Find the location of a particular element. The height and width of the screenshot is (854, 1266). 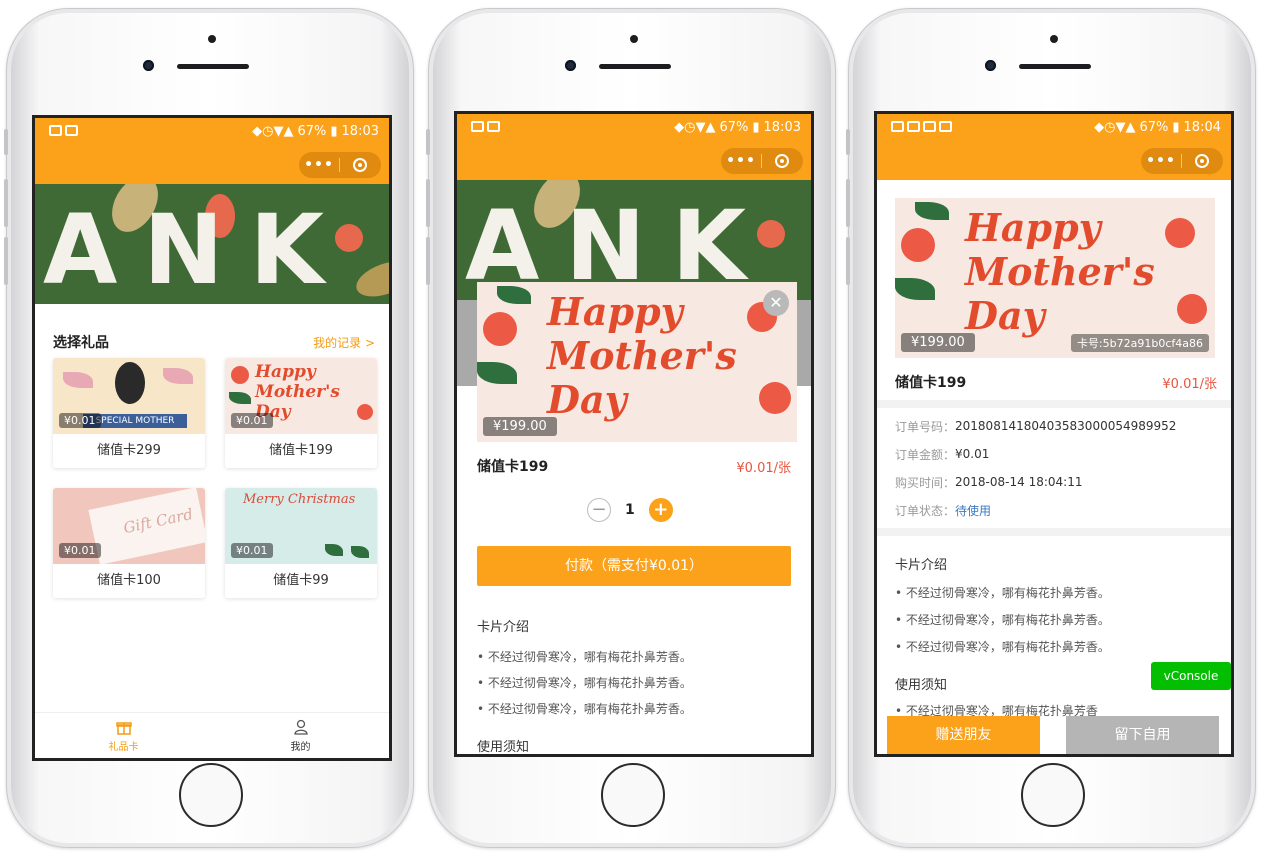

close-icon: ✕ is located at coordinates (776, 303).